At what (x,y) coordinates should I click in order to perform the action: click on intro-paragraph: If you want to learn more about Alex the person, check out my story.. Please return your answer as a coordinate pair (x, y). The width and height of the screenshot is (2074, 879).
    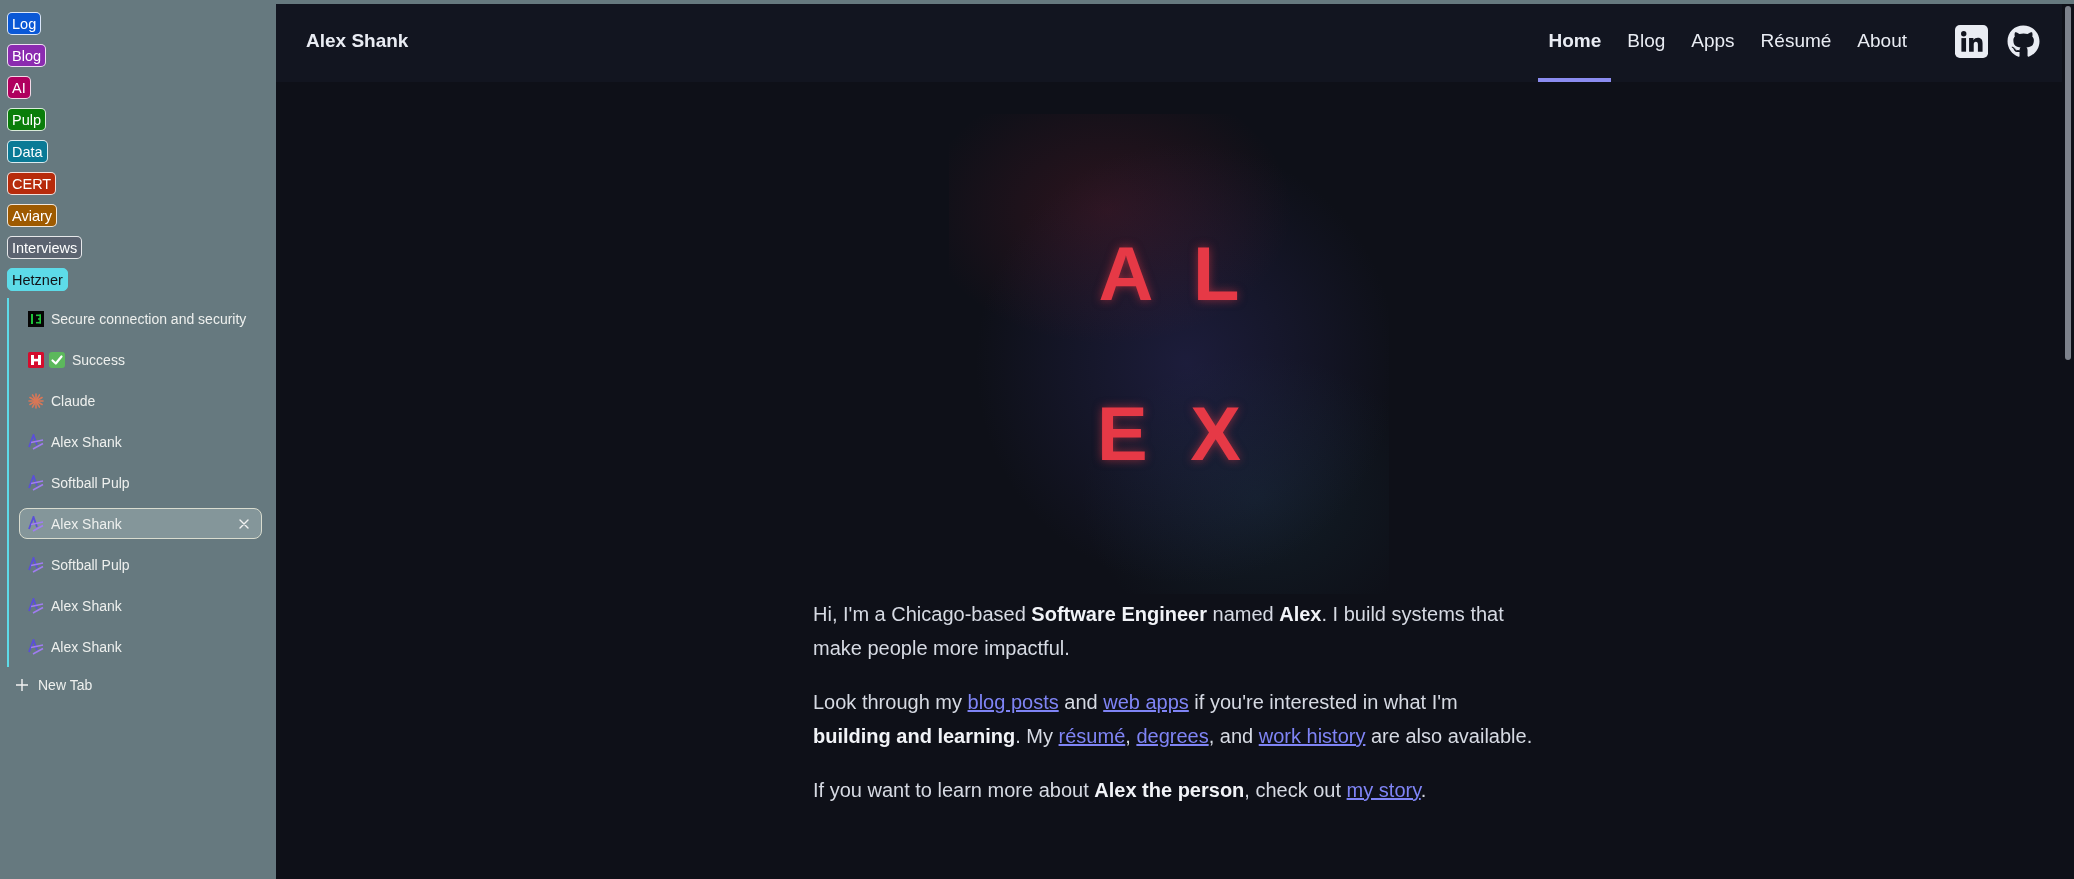
    Looking at the image, I should click on (1120, 790).